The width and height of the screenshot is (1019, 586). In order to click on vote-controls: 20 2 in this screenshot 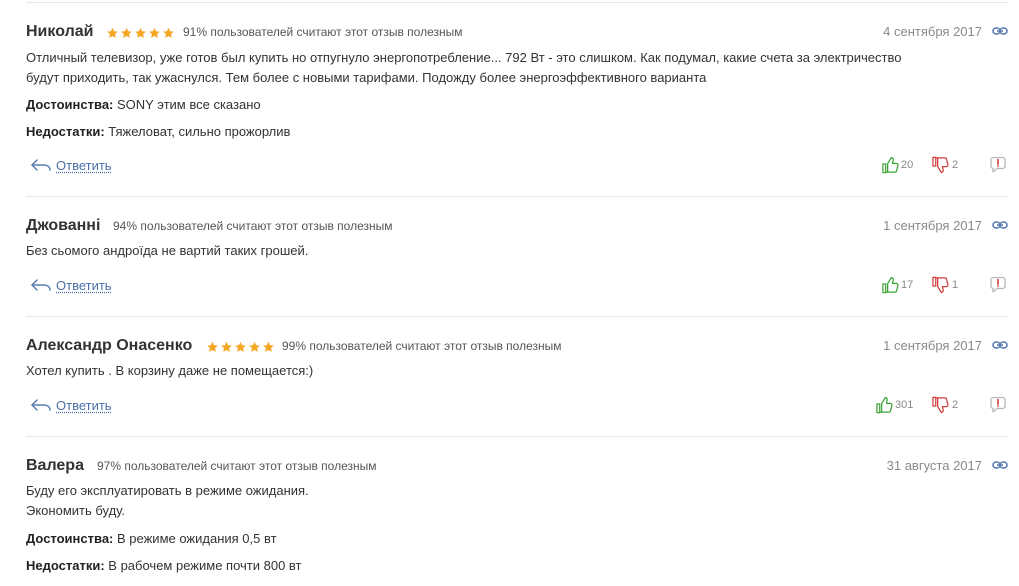, I will do `click(938, 165)`.